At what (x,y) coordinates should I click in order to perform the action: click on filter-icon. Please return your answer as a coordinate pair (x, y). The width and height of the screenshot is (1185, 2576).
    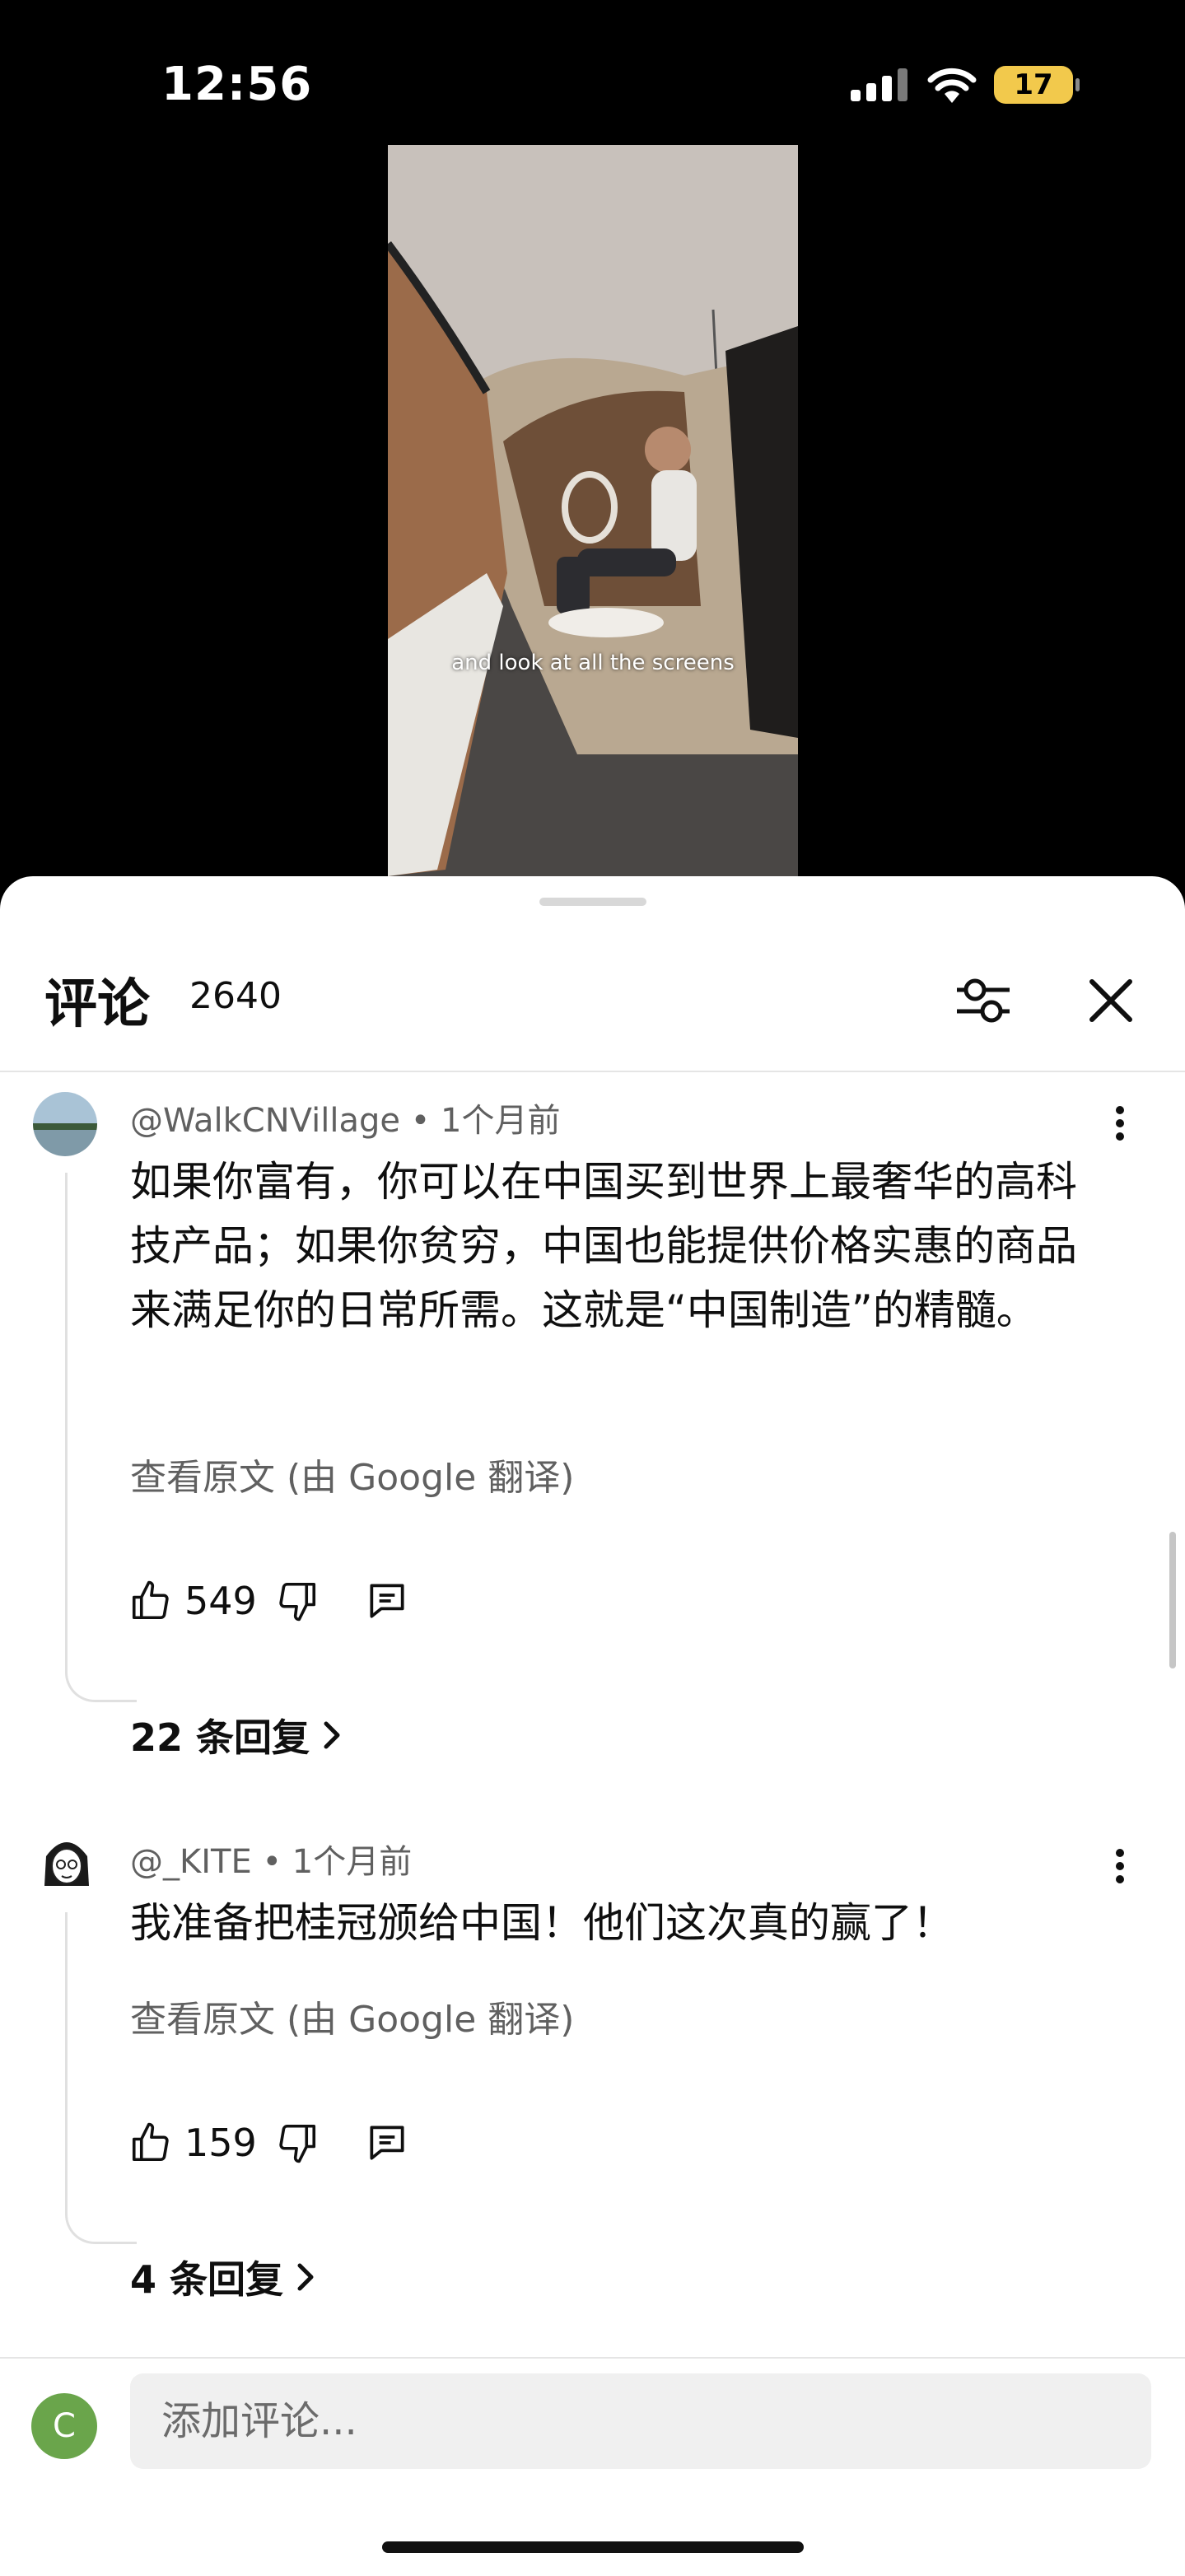
    Looking at the image, I should click on (983, 1000).